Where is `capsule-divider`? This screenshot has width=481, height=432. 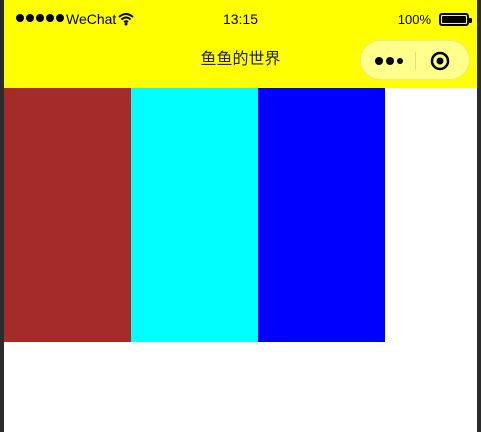 capsule-divider is located at coordinates (415, 61).